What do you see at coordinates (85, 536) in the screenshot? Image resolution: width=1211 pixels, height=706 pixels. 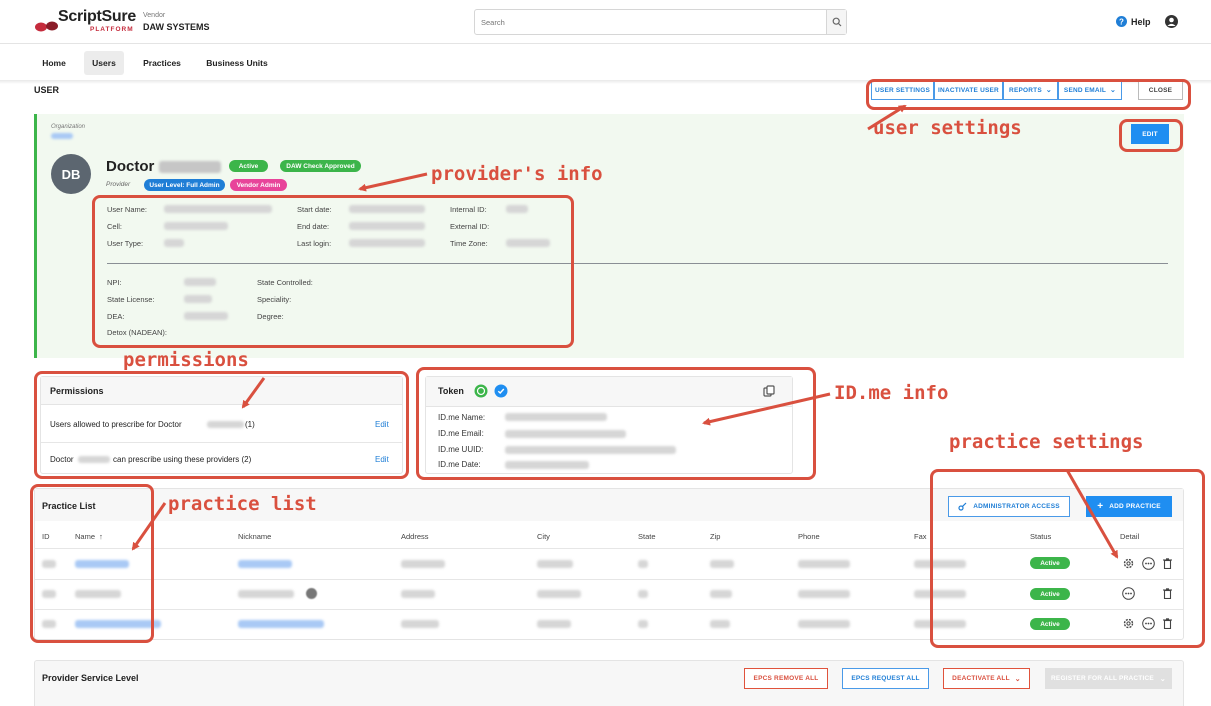 I see `col-name-label: Name` at bounding box center [85, 536].